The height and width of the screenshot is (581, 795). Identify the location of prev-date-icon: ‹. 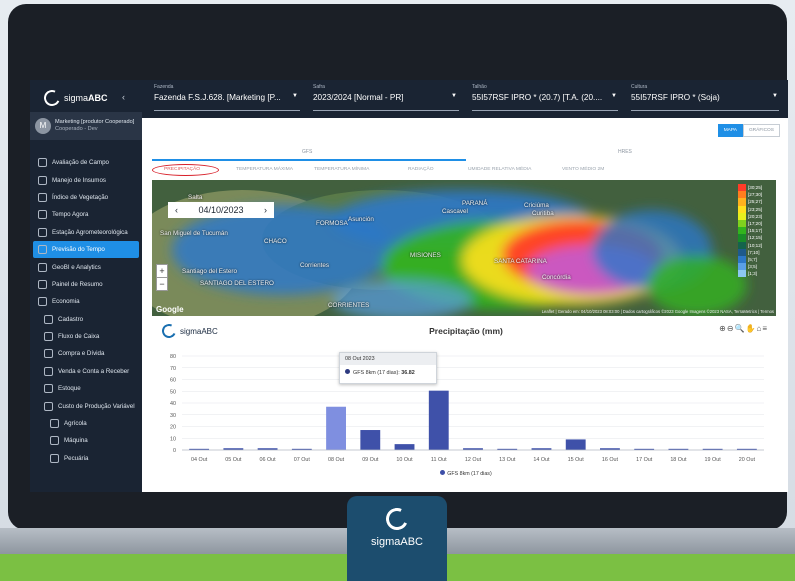
(176, 210).